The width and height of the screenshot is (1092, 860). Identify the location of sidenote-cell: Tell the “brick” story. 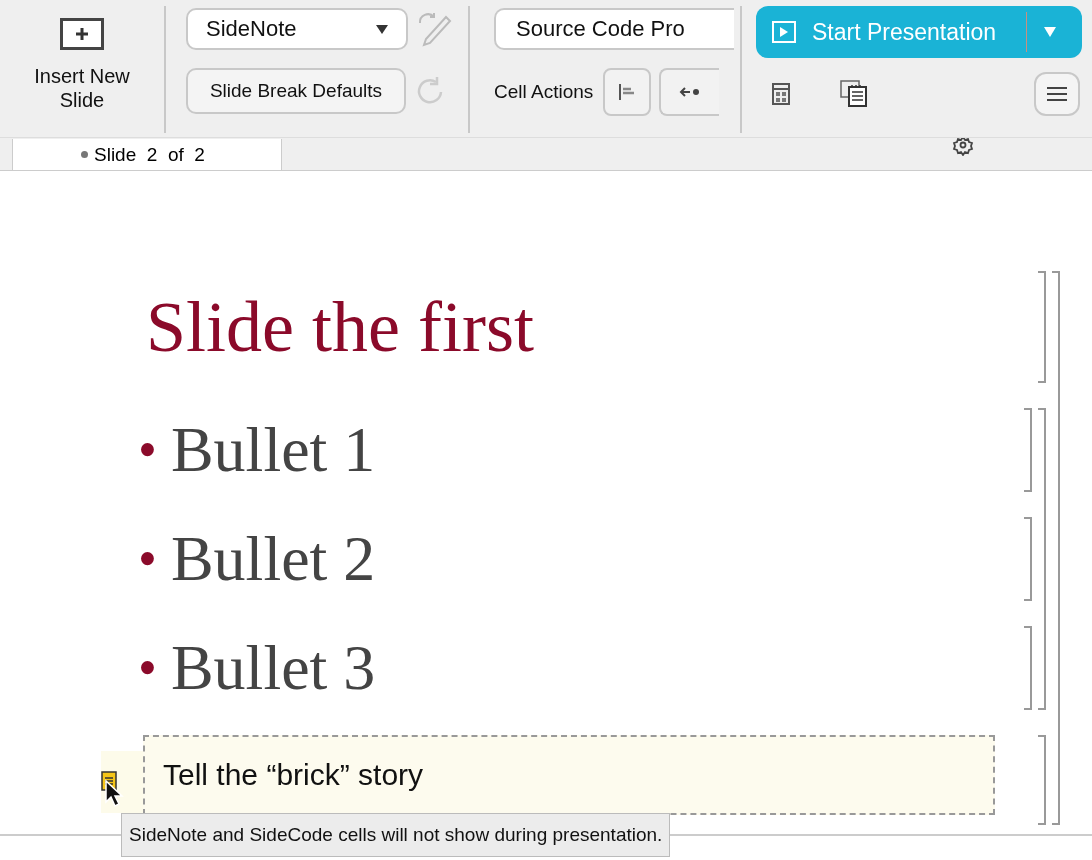
(569, 775).